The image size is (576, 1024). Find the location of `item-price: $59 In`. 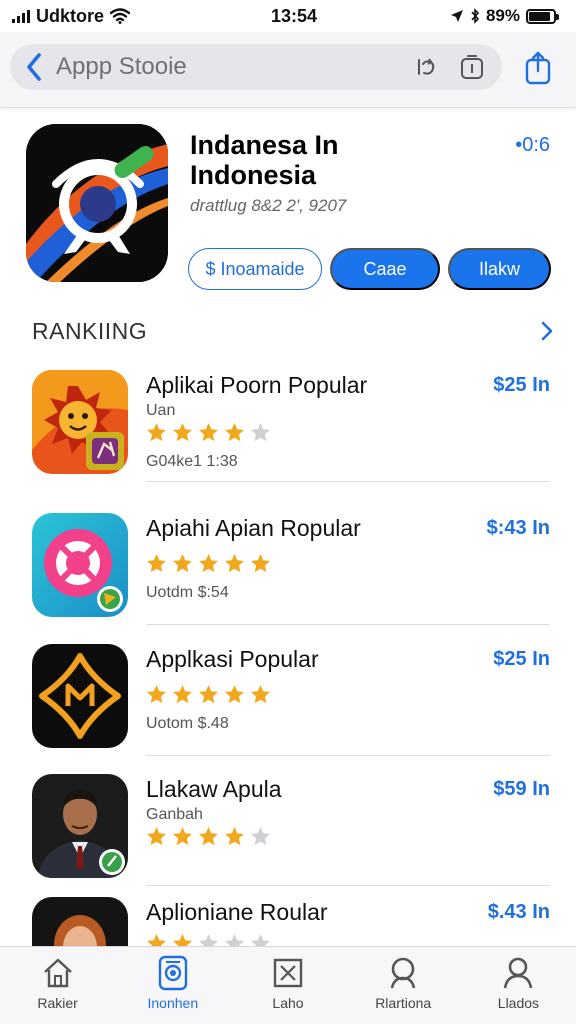

item-price: $59 In is located at coordinates (521, 789).